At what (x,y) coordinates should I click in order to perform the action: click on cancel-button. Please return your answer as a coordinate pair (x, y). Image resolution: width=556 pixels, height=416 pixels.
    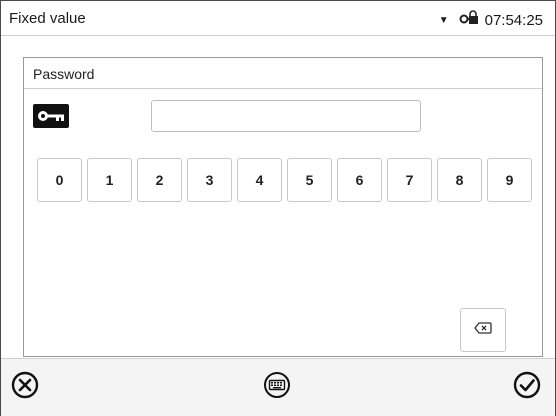
    Looking at the image, I should click on (25, 387).